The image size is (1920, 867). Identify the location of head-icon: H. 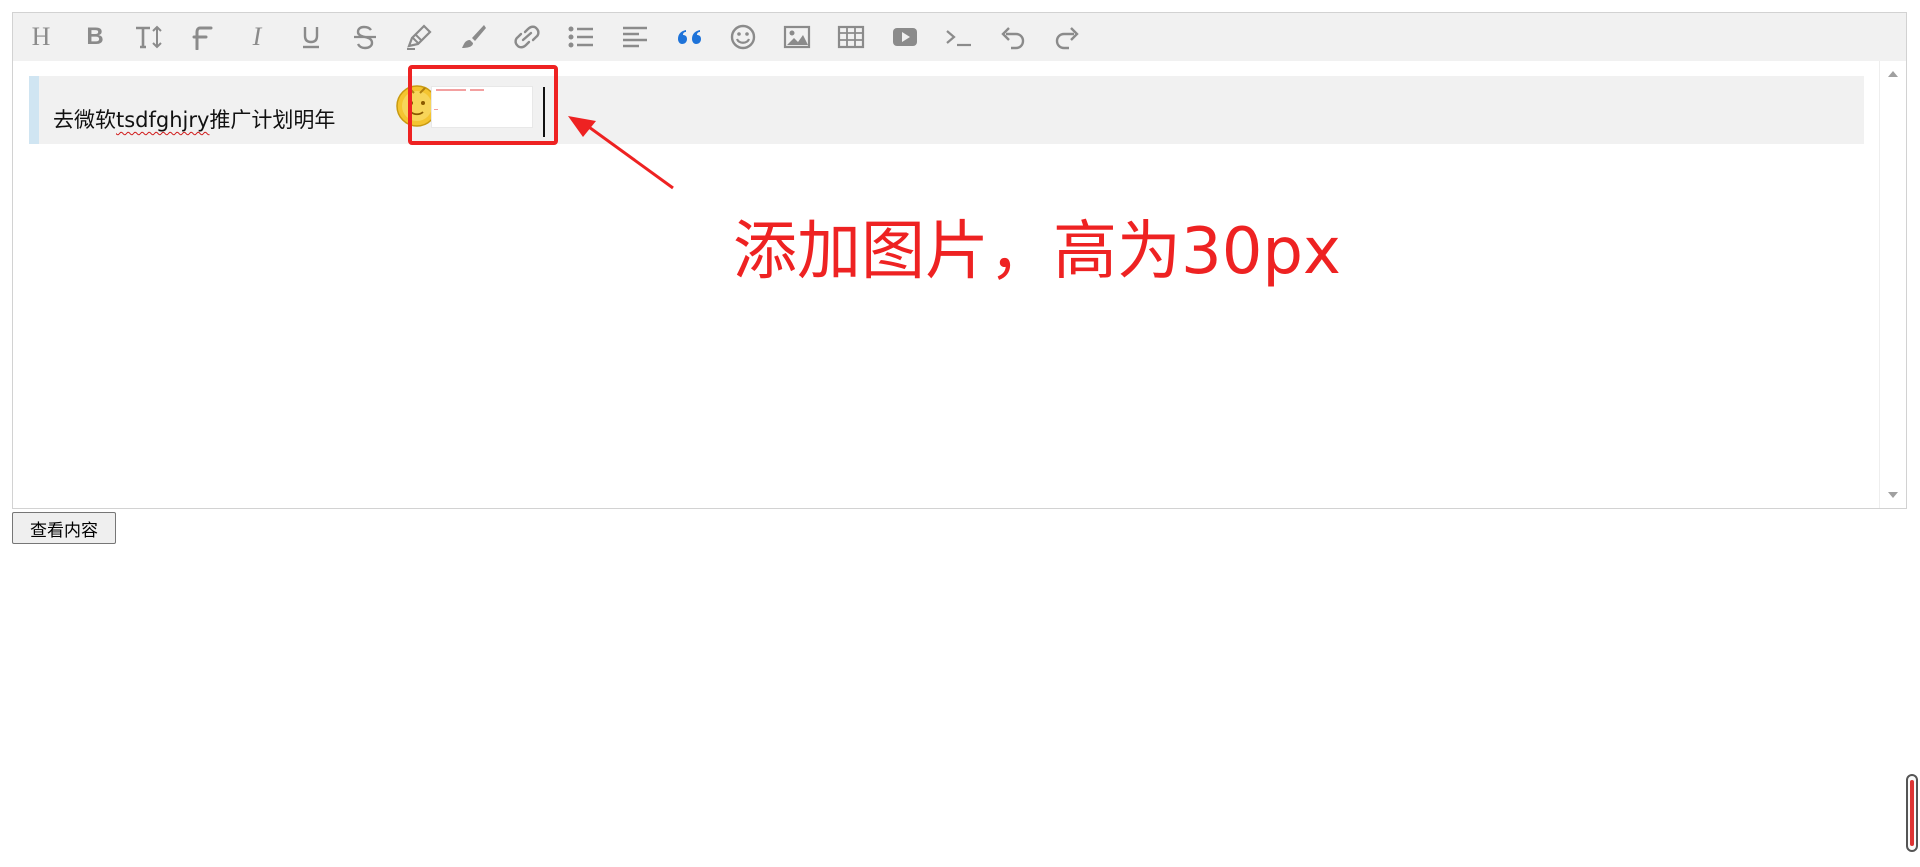
(41, 37).